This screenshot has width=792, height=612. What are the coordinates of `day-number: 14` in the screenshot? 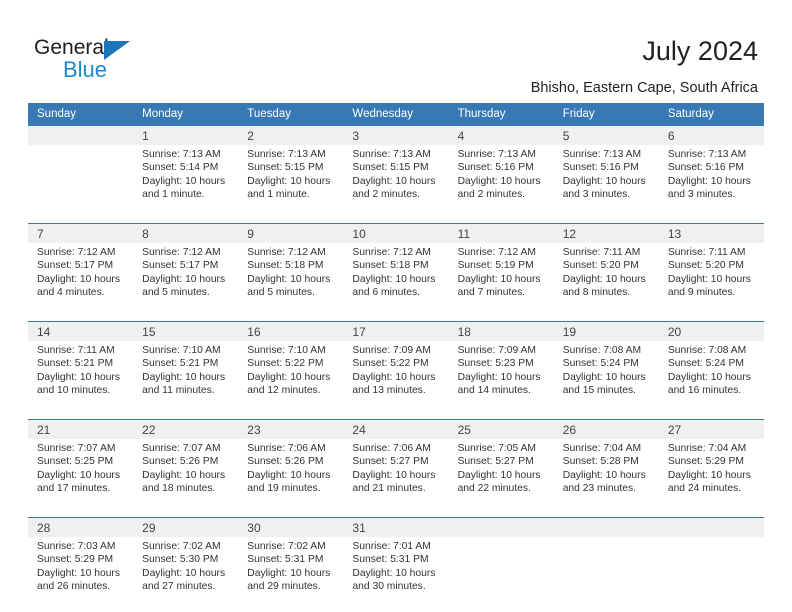 It's located at (81, 331).